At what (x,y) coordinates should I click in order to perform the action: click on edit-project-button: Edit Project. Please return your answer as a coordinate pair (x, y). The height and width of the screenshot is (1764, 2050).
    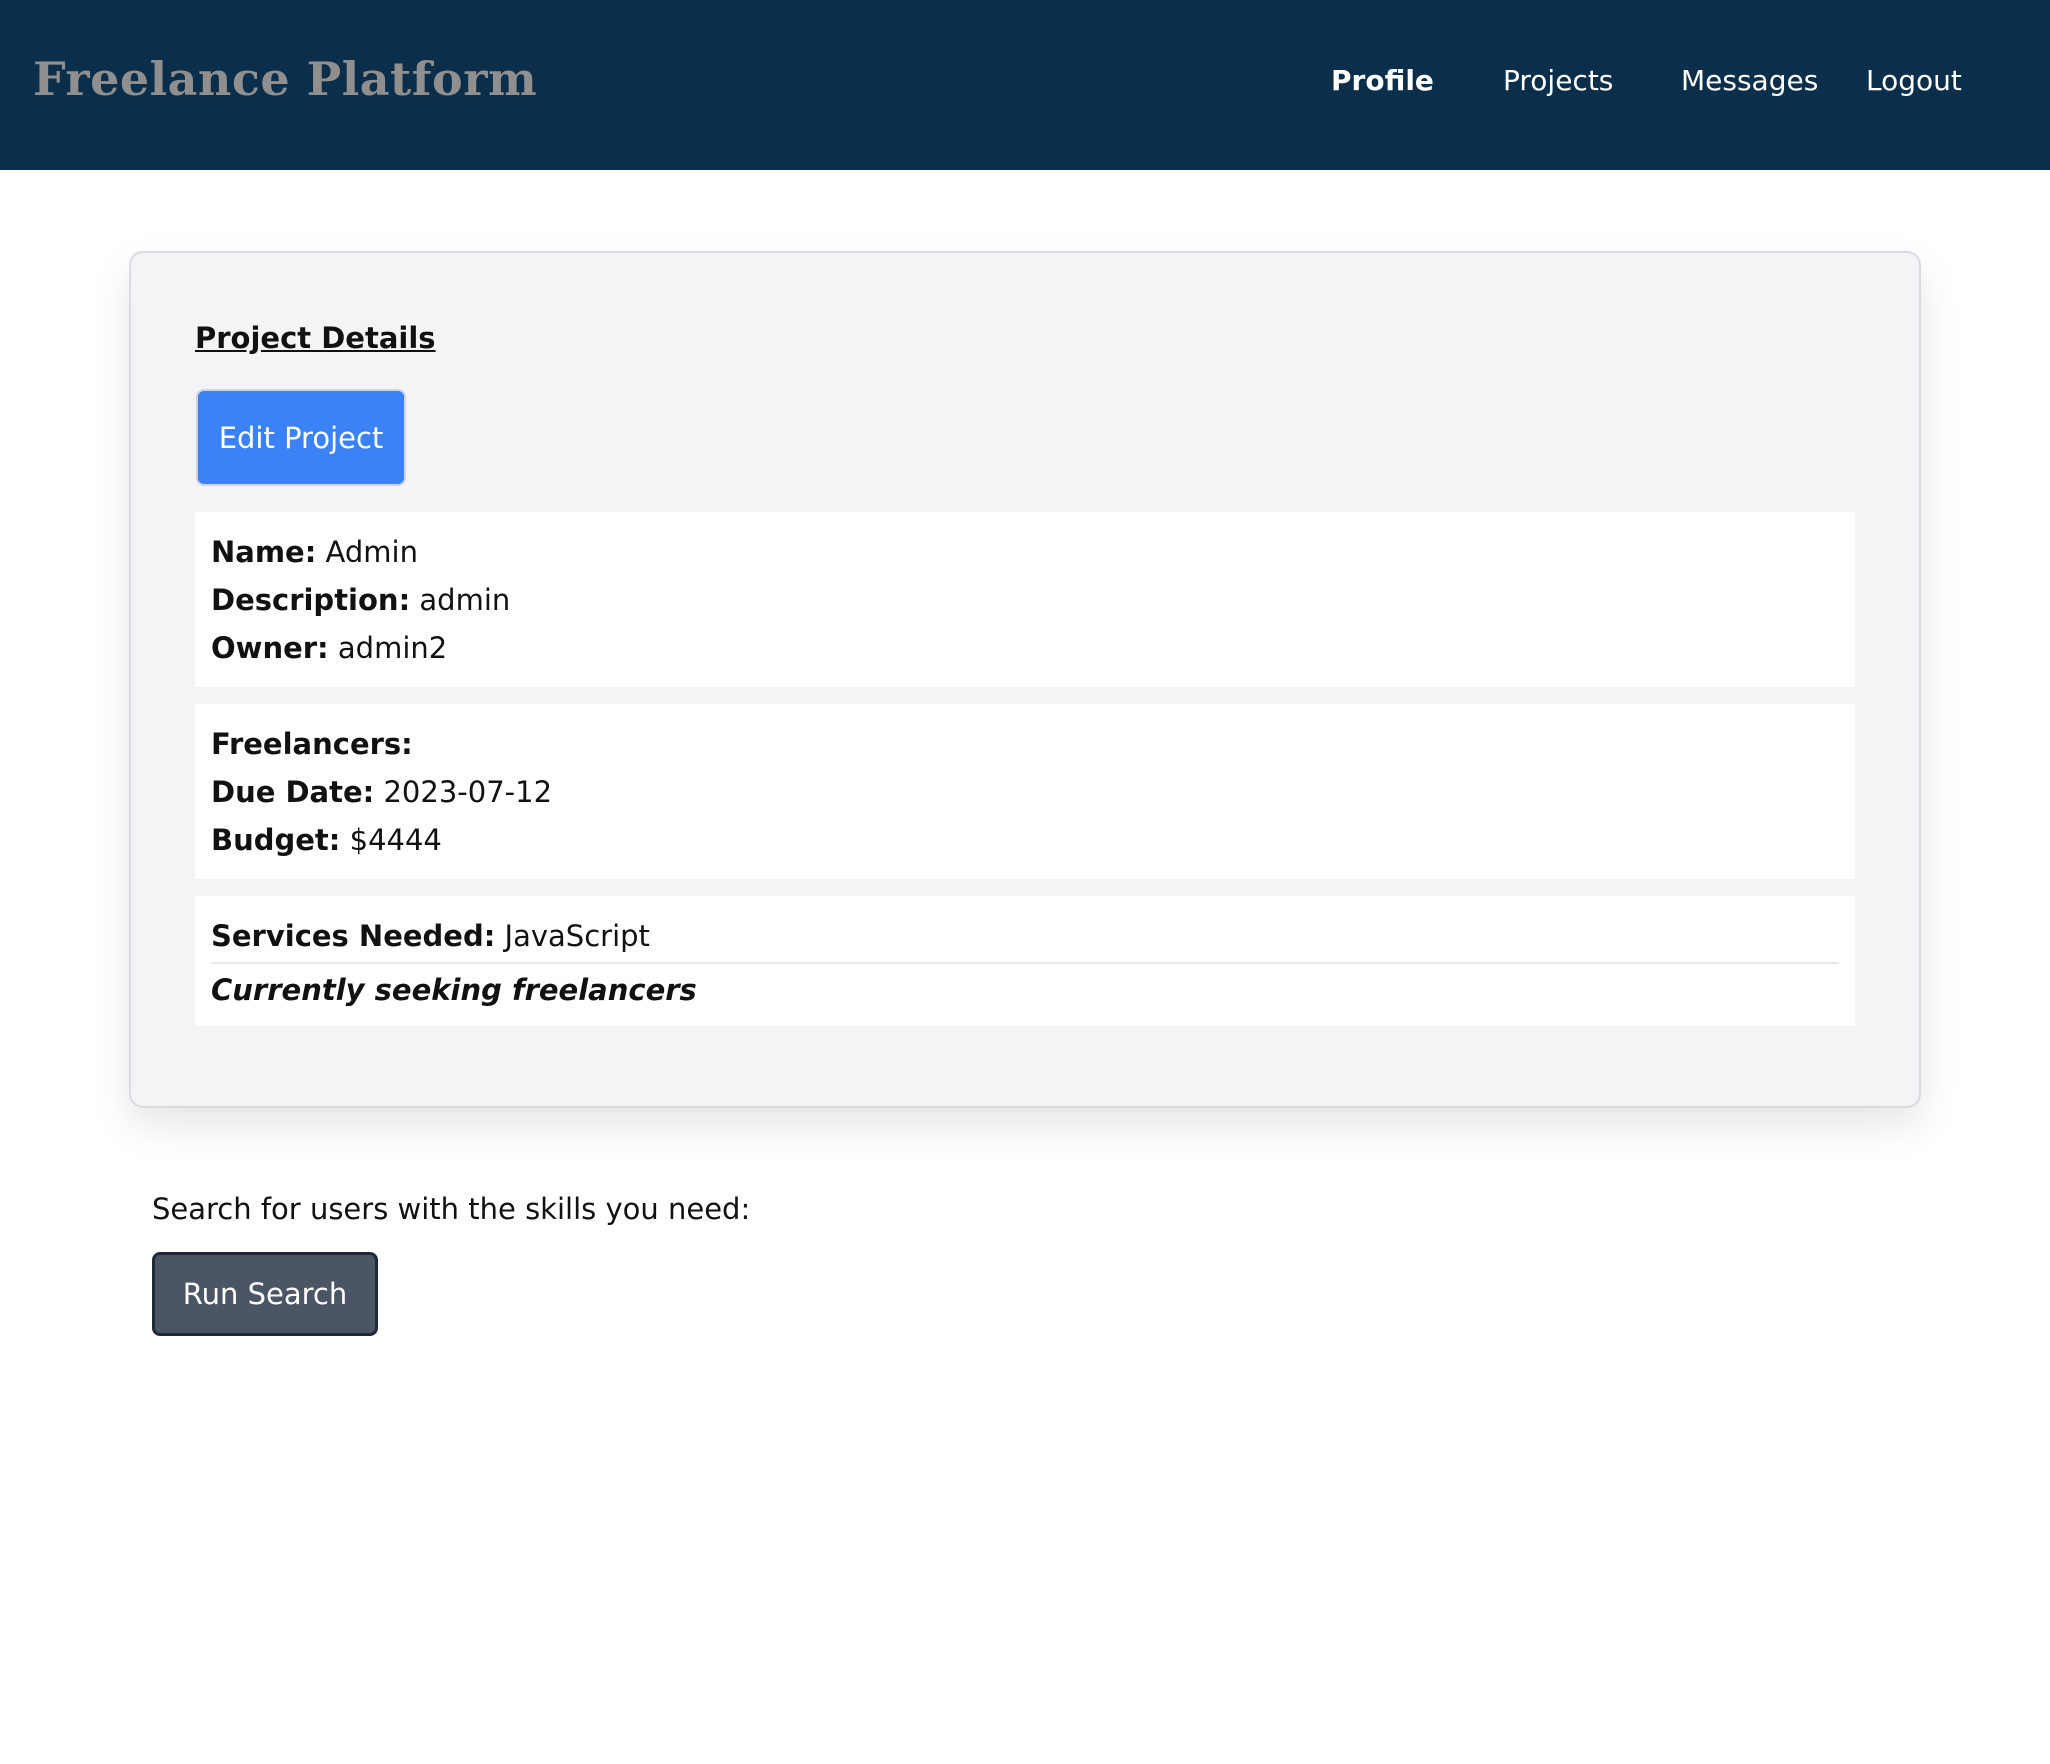
    Looking at the image, I should click on (301, 437).